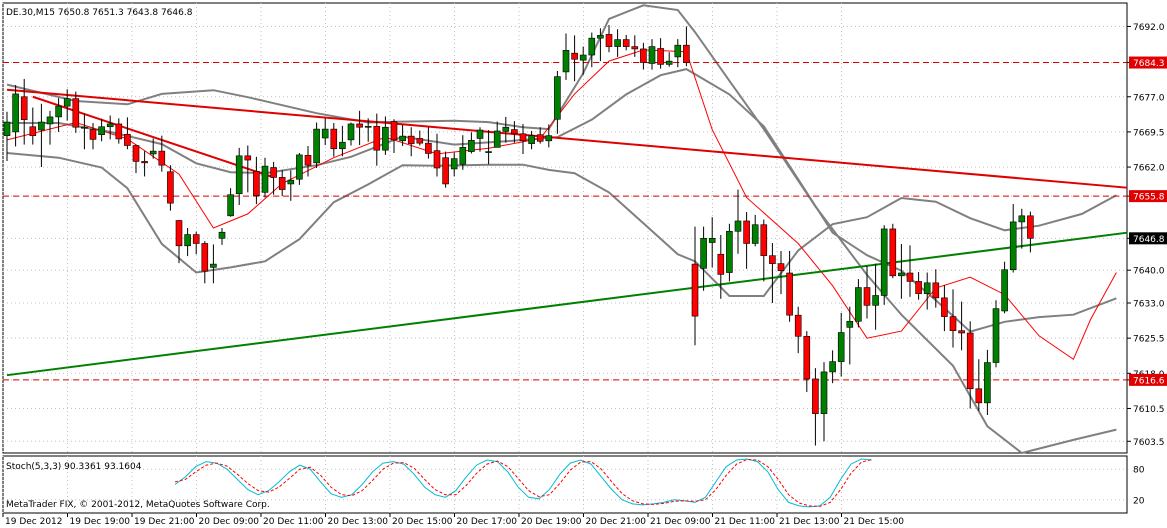 The height and width of the screenshot is (528, 1167). What do you see at coordinates (1149, 272) in the screenshot?
I see `price-tick-label: 7640.0` at bounding box center [1149, 272].